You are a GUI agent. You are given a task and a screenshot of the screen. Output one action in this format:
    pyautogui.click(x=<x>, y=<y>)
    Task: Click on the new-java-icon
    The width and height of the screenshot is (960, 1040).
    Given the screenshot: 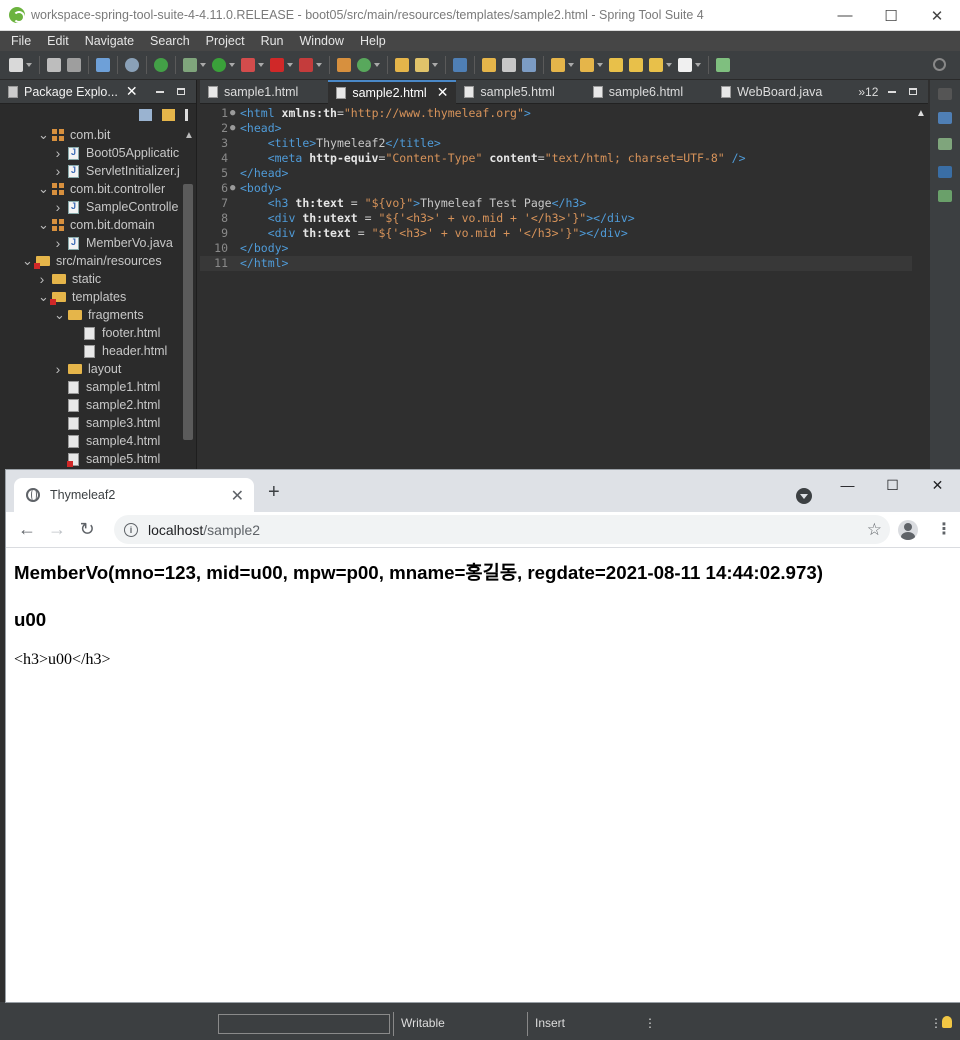 What is the action you would take?
    pyautogui.click(x=364, y=65)
    